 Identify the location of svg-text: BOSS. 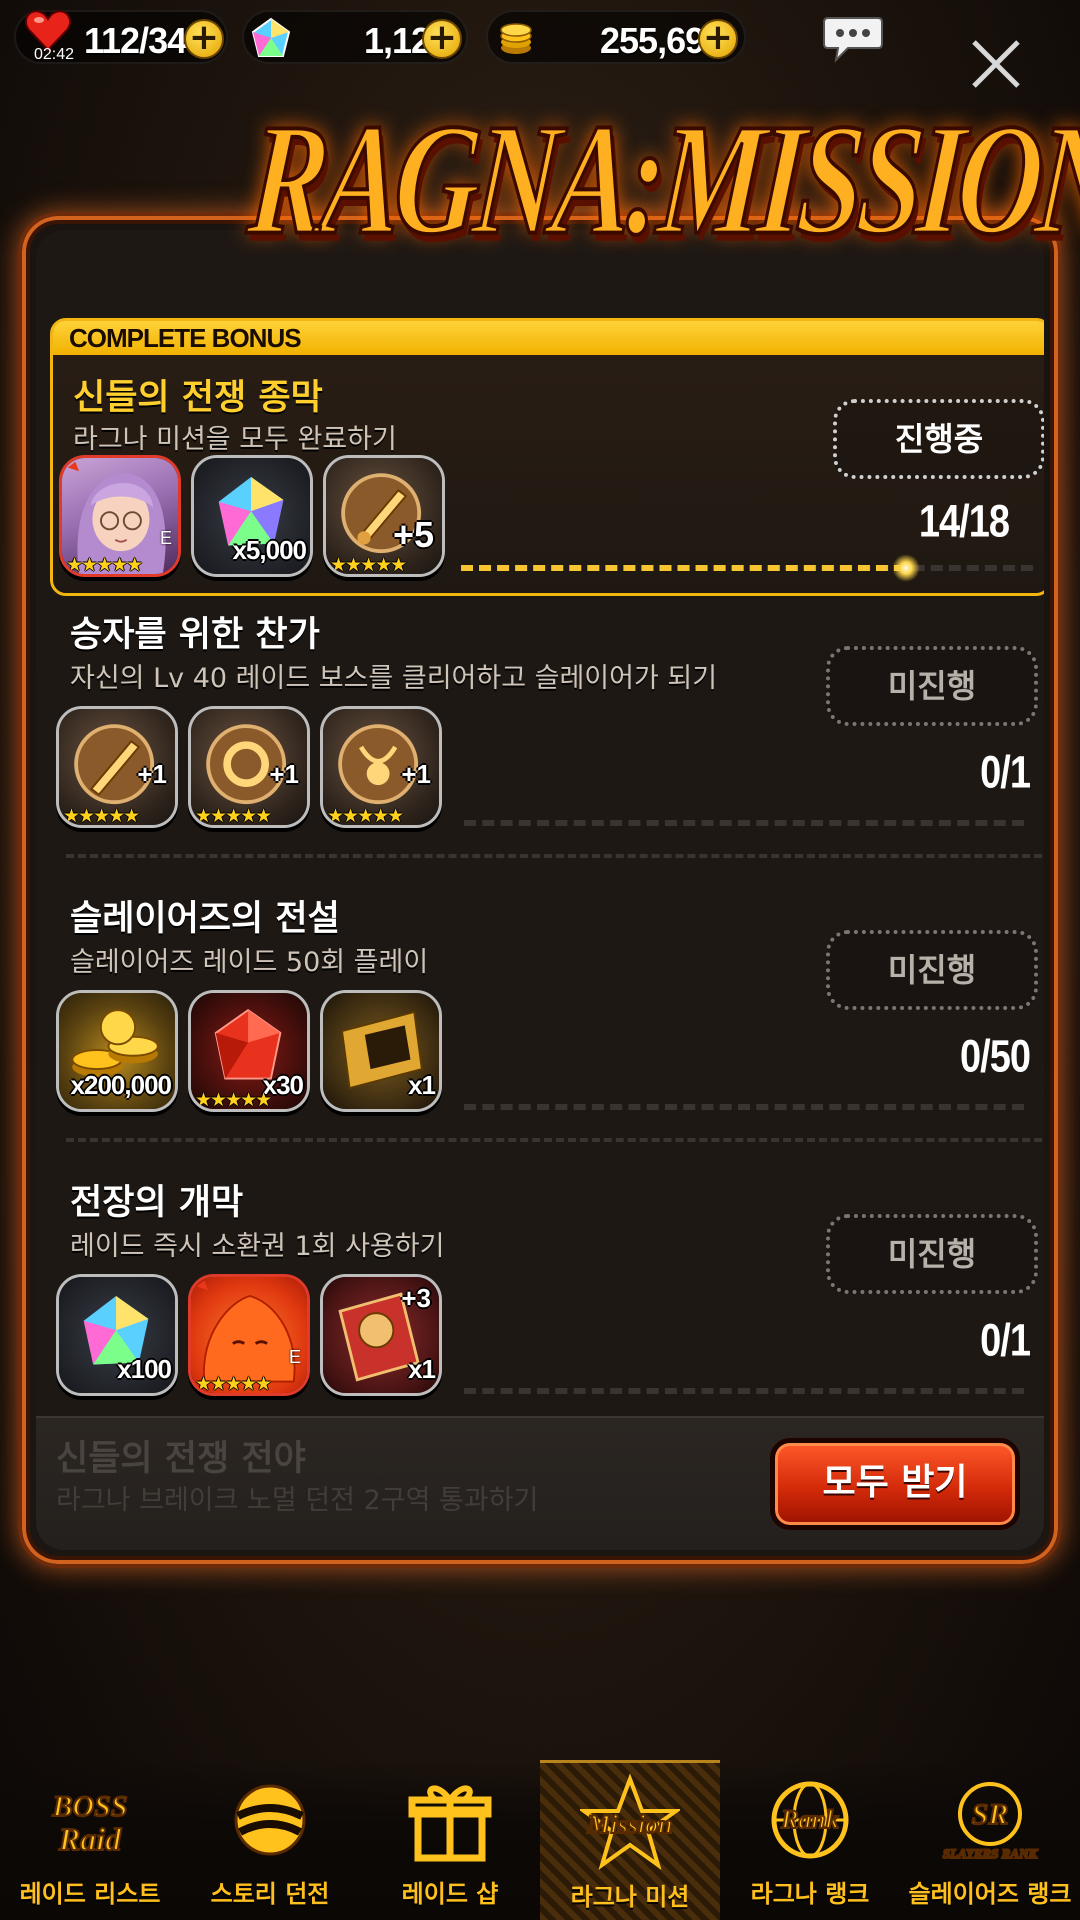
(89, 1806).